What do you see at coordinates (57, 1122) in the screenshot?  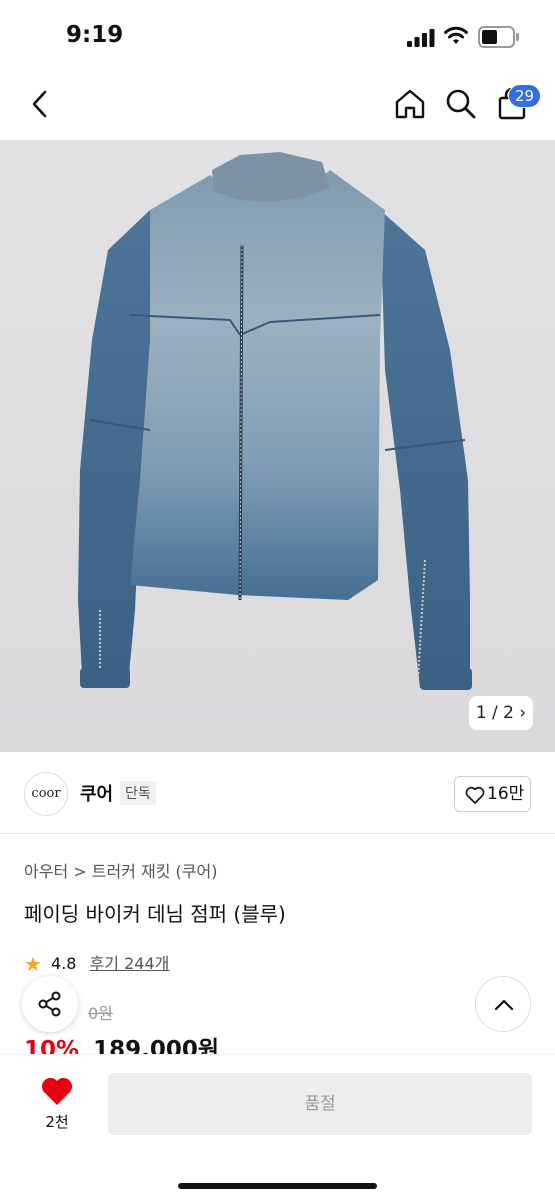 I see `wishlist-count: 2천` at bounding box center [57, 1122].